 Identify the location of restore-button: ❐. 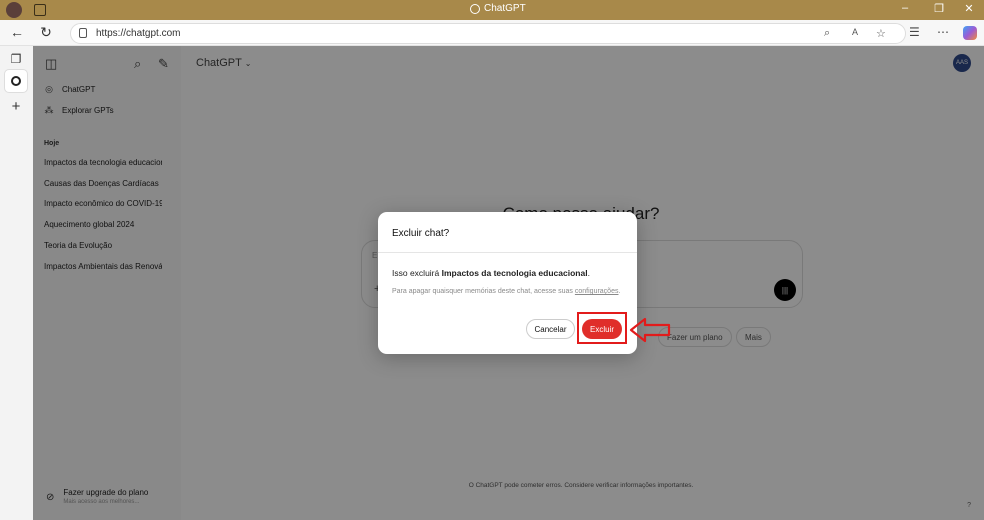
(939, 8).